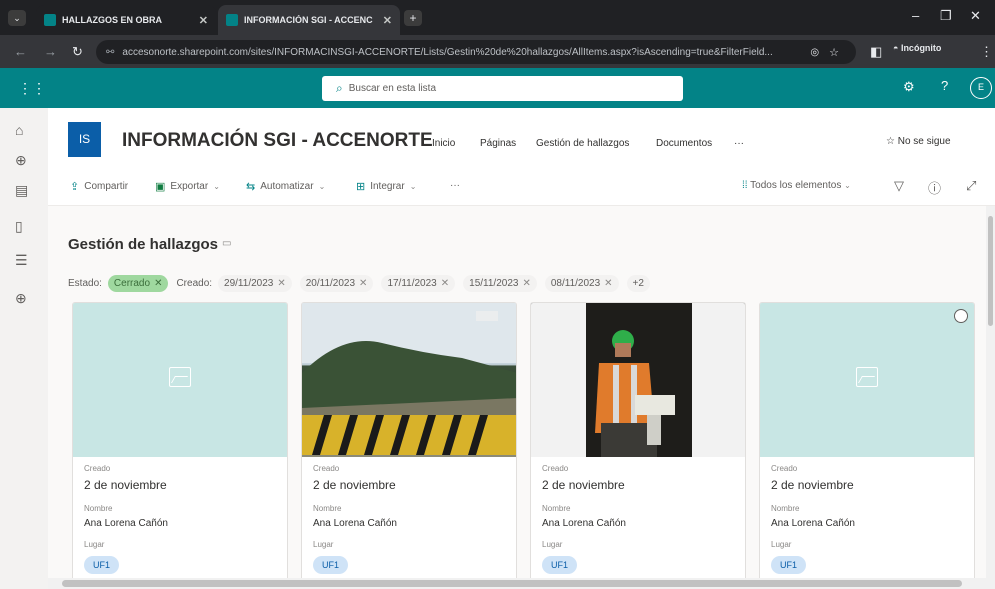  Describe the element at coordinates (77, 52) in the screenshot. I see `reload-icon: ↻` at that location.